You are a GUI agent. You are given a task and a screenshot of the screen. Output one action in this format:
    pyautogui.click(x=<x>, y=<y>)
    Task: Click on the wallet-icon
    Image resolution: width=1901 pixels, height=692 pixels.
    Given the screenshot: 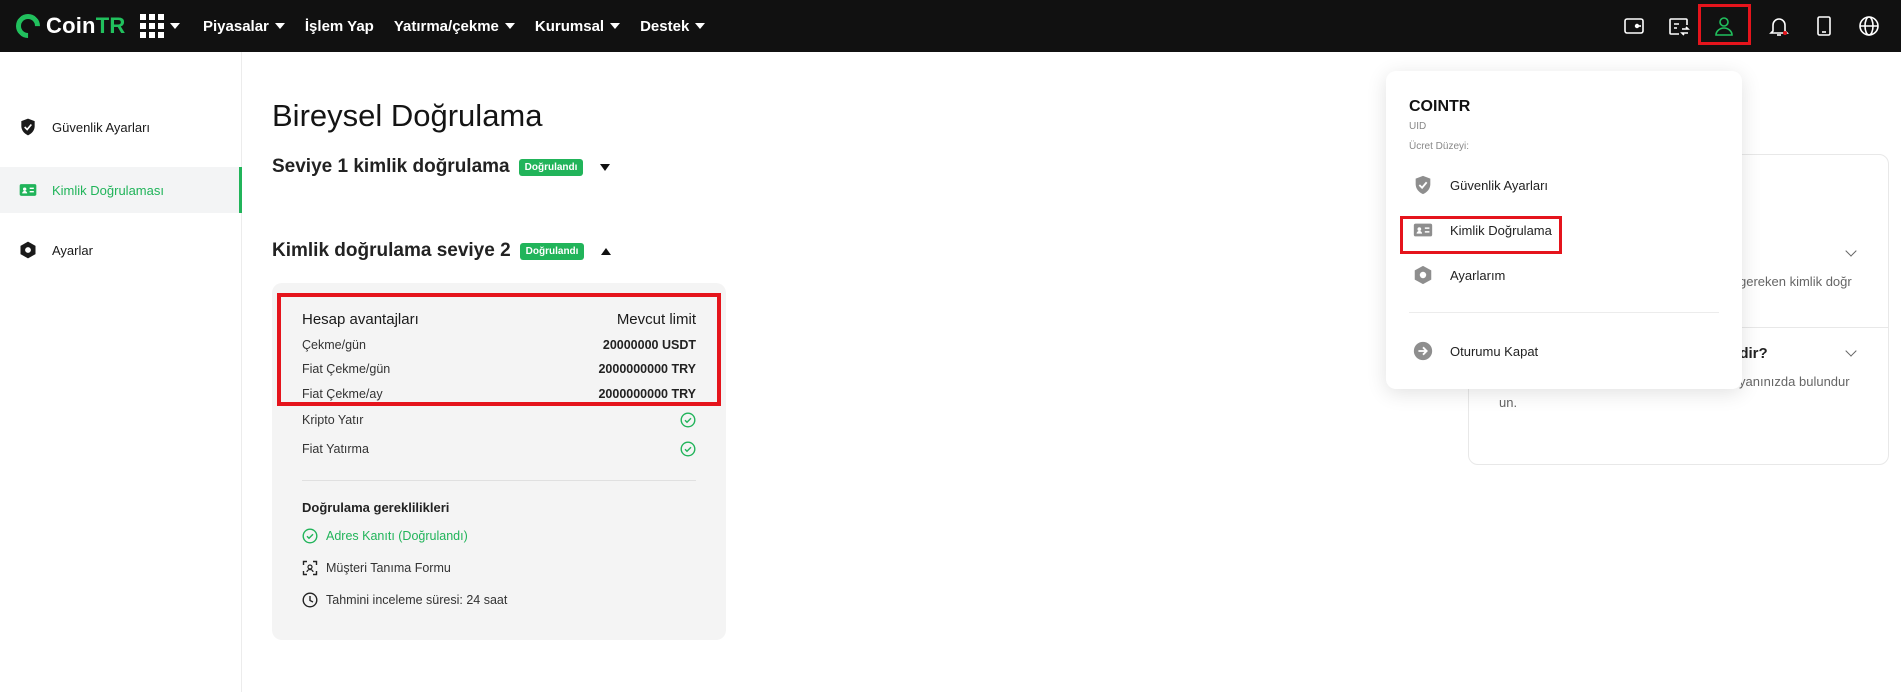 What is the action you would take?
    pyautogui.click(x=1634, y=26)
    